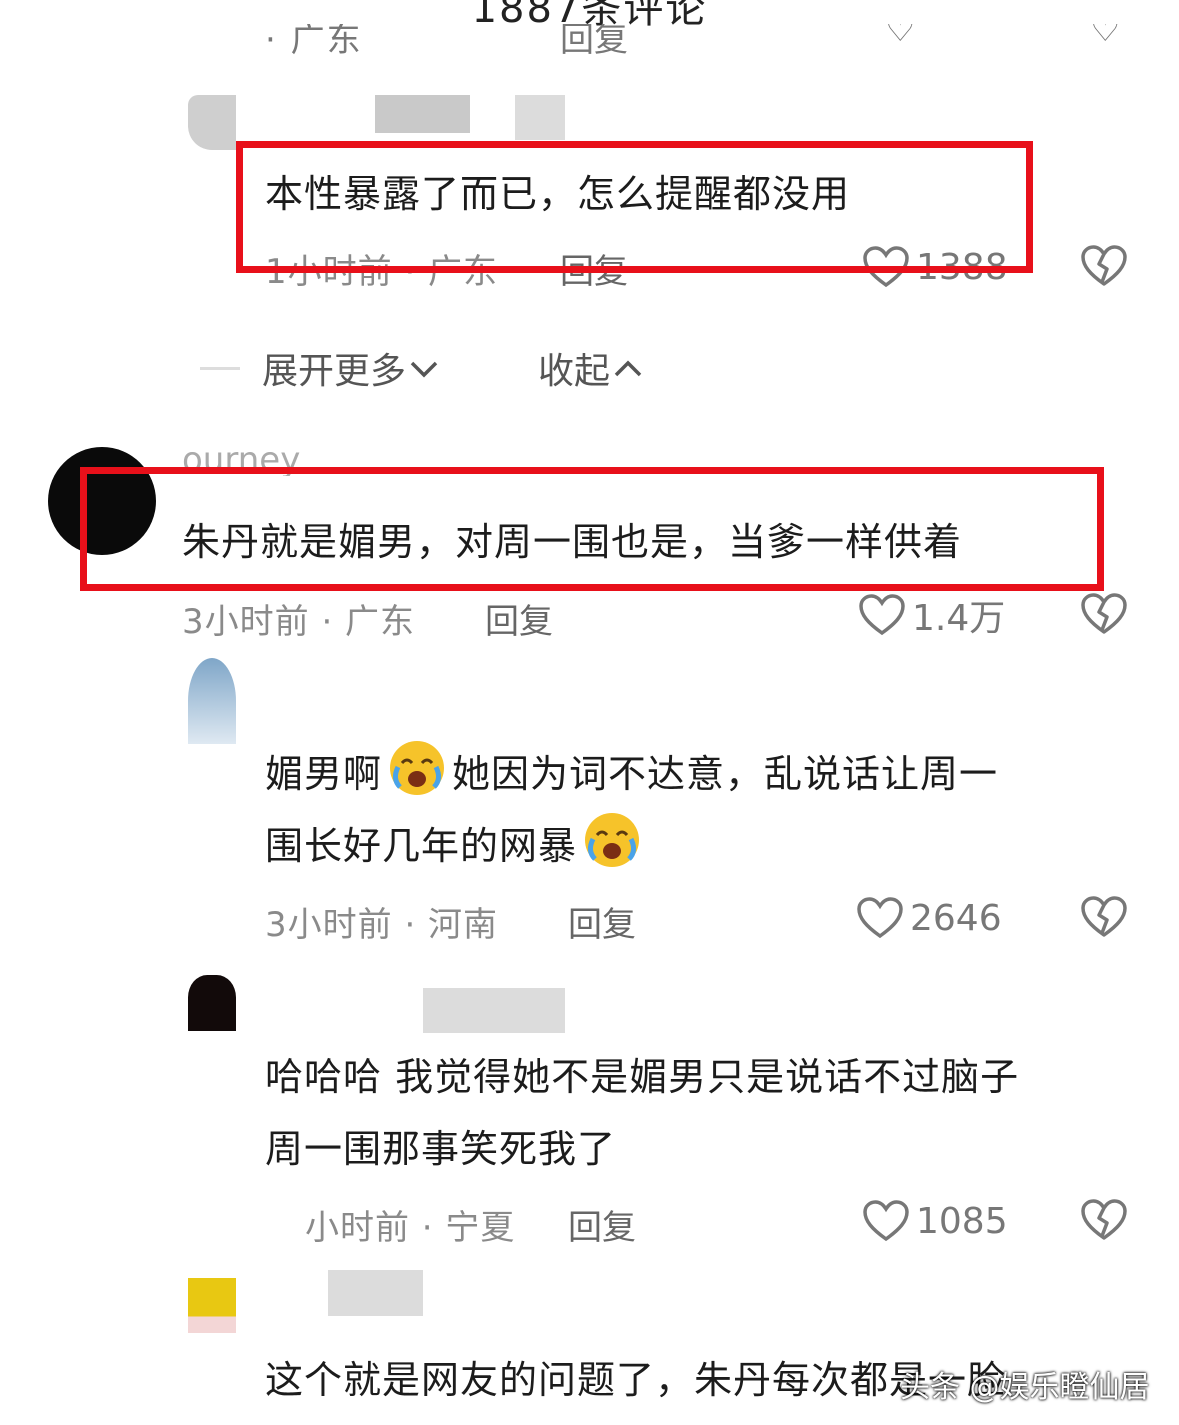 The width and height of the screenshot is (1179, 1425). Describe the element at coordinates (410, 1228) in the screenshot. I see `comment-meta: 小时前 · 宁夏` at that location.